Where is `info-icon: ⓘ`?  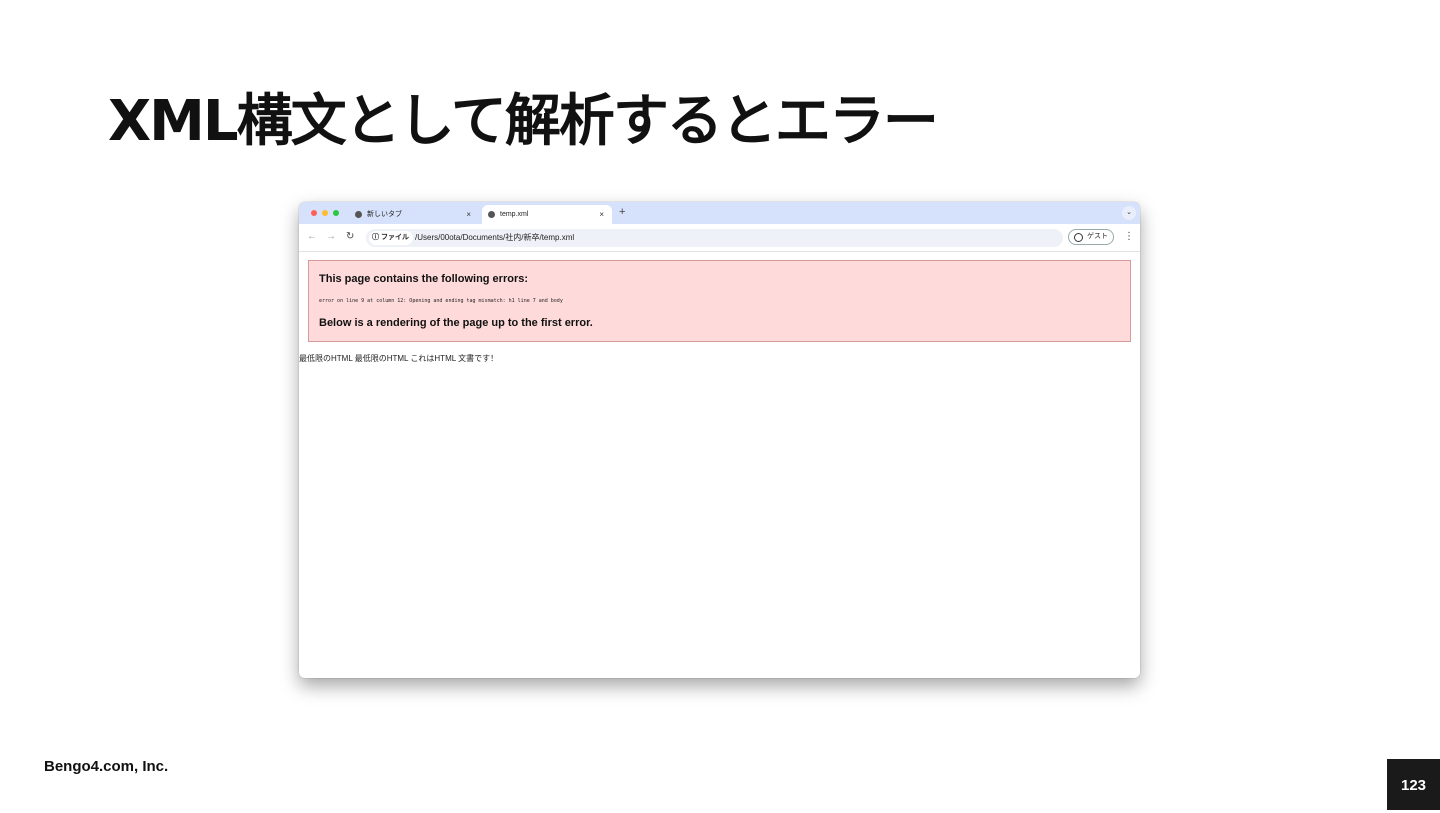
info-icon: ⓘ is located at coordinates (375, 237).